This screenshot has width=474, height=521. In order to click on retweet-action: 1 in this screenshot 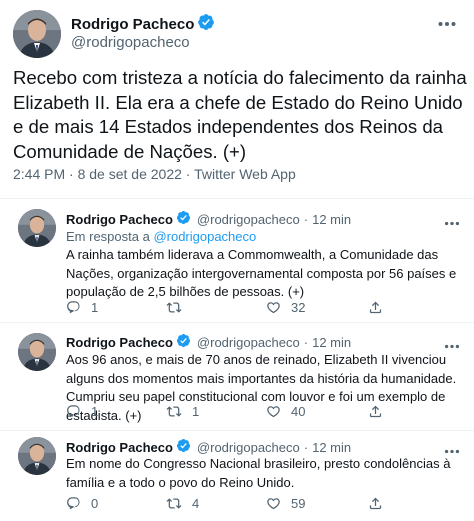, I will do `click(182, 411)`.